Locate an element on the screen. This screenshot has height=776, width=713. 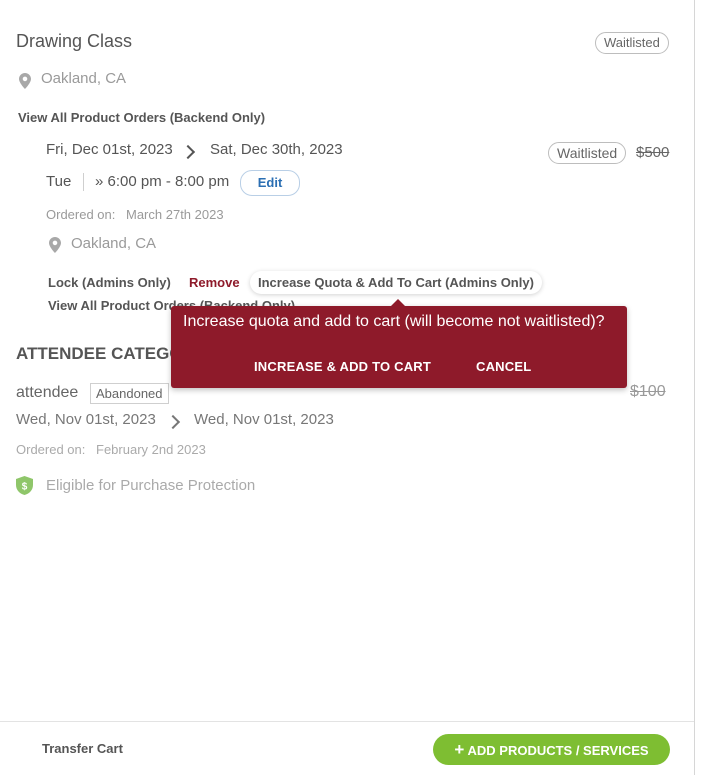
add-products-button: + ADD PRODUCTS / SERVICES is located at coordinates (551, 749).